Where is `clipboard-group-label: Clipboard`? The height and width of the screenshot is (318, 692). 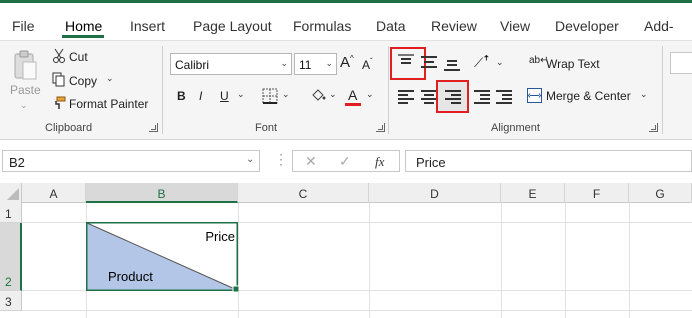
clipboard-group-label: Clipboard is located at coordinates (69, 128).